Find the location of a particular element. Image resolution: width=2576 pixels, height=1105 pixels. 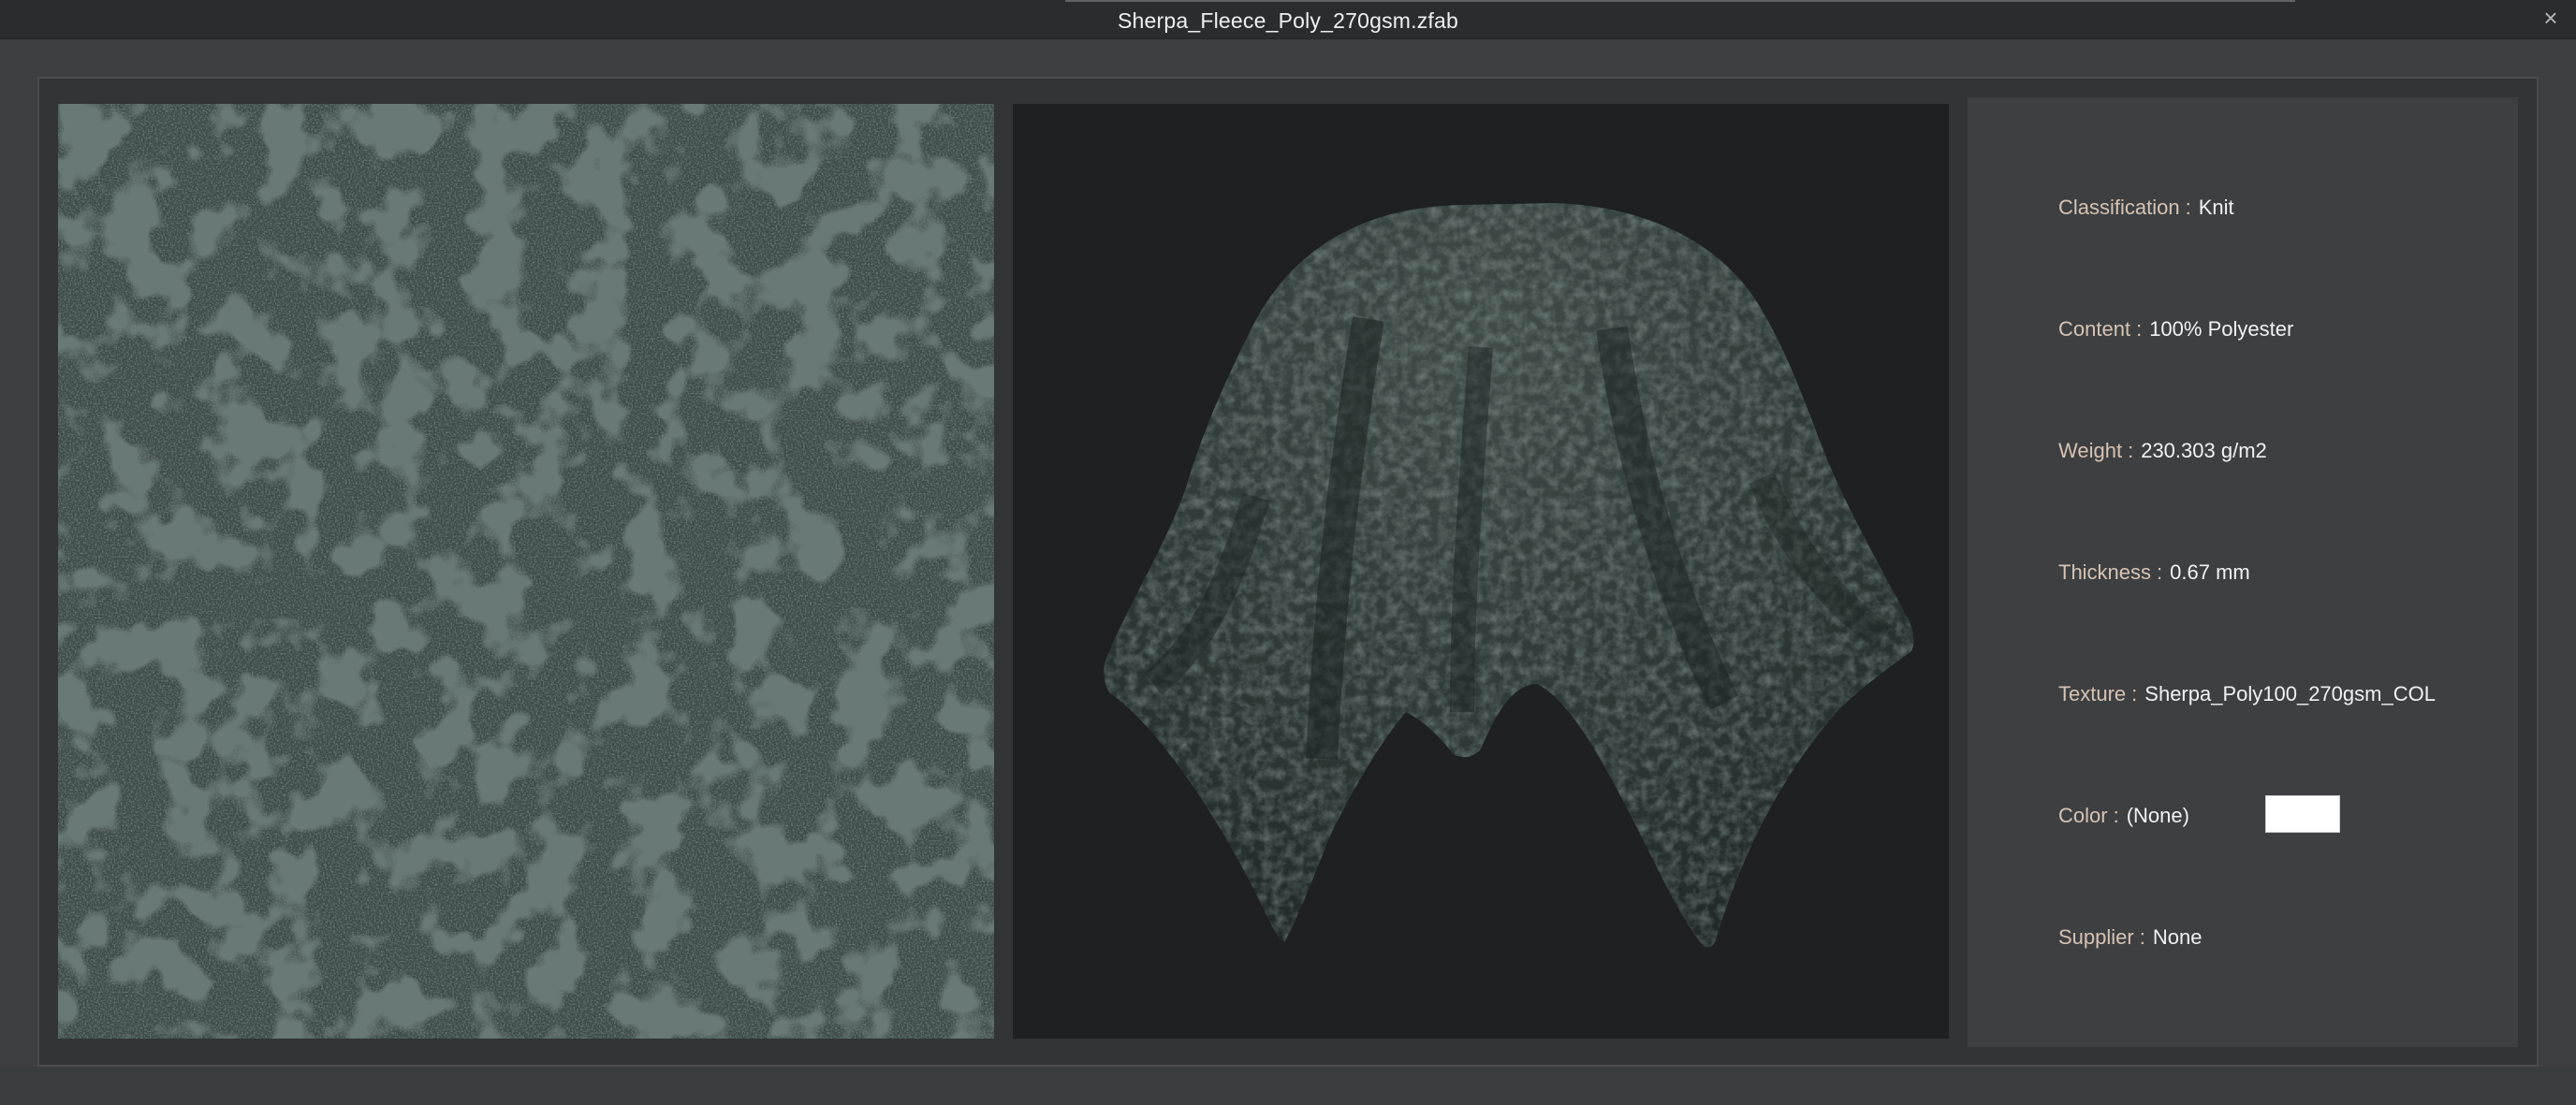

weight-value: 230.303 g/m2 is located at coordinates (2204, 450).